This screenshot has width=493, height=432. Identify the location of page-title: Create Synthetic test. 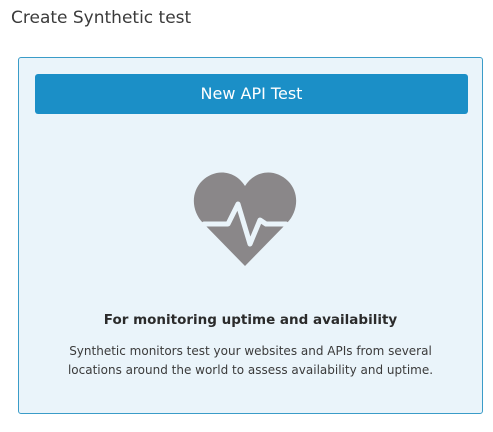
(101, 18).